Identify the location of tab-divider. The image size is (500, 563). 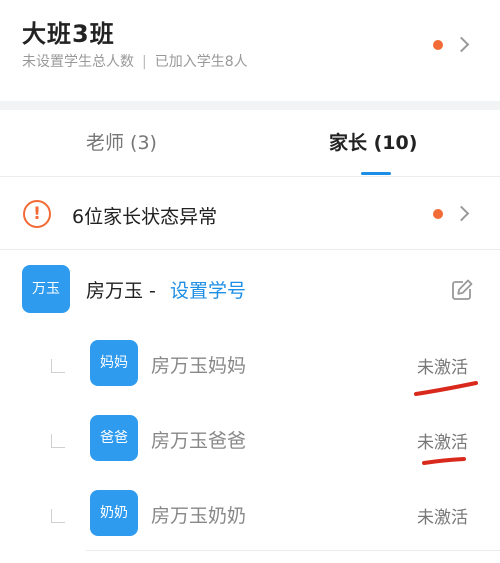
(250, 176).